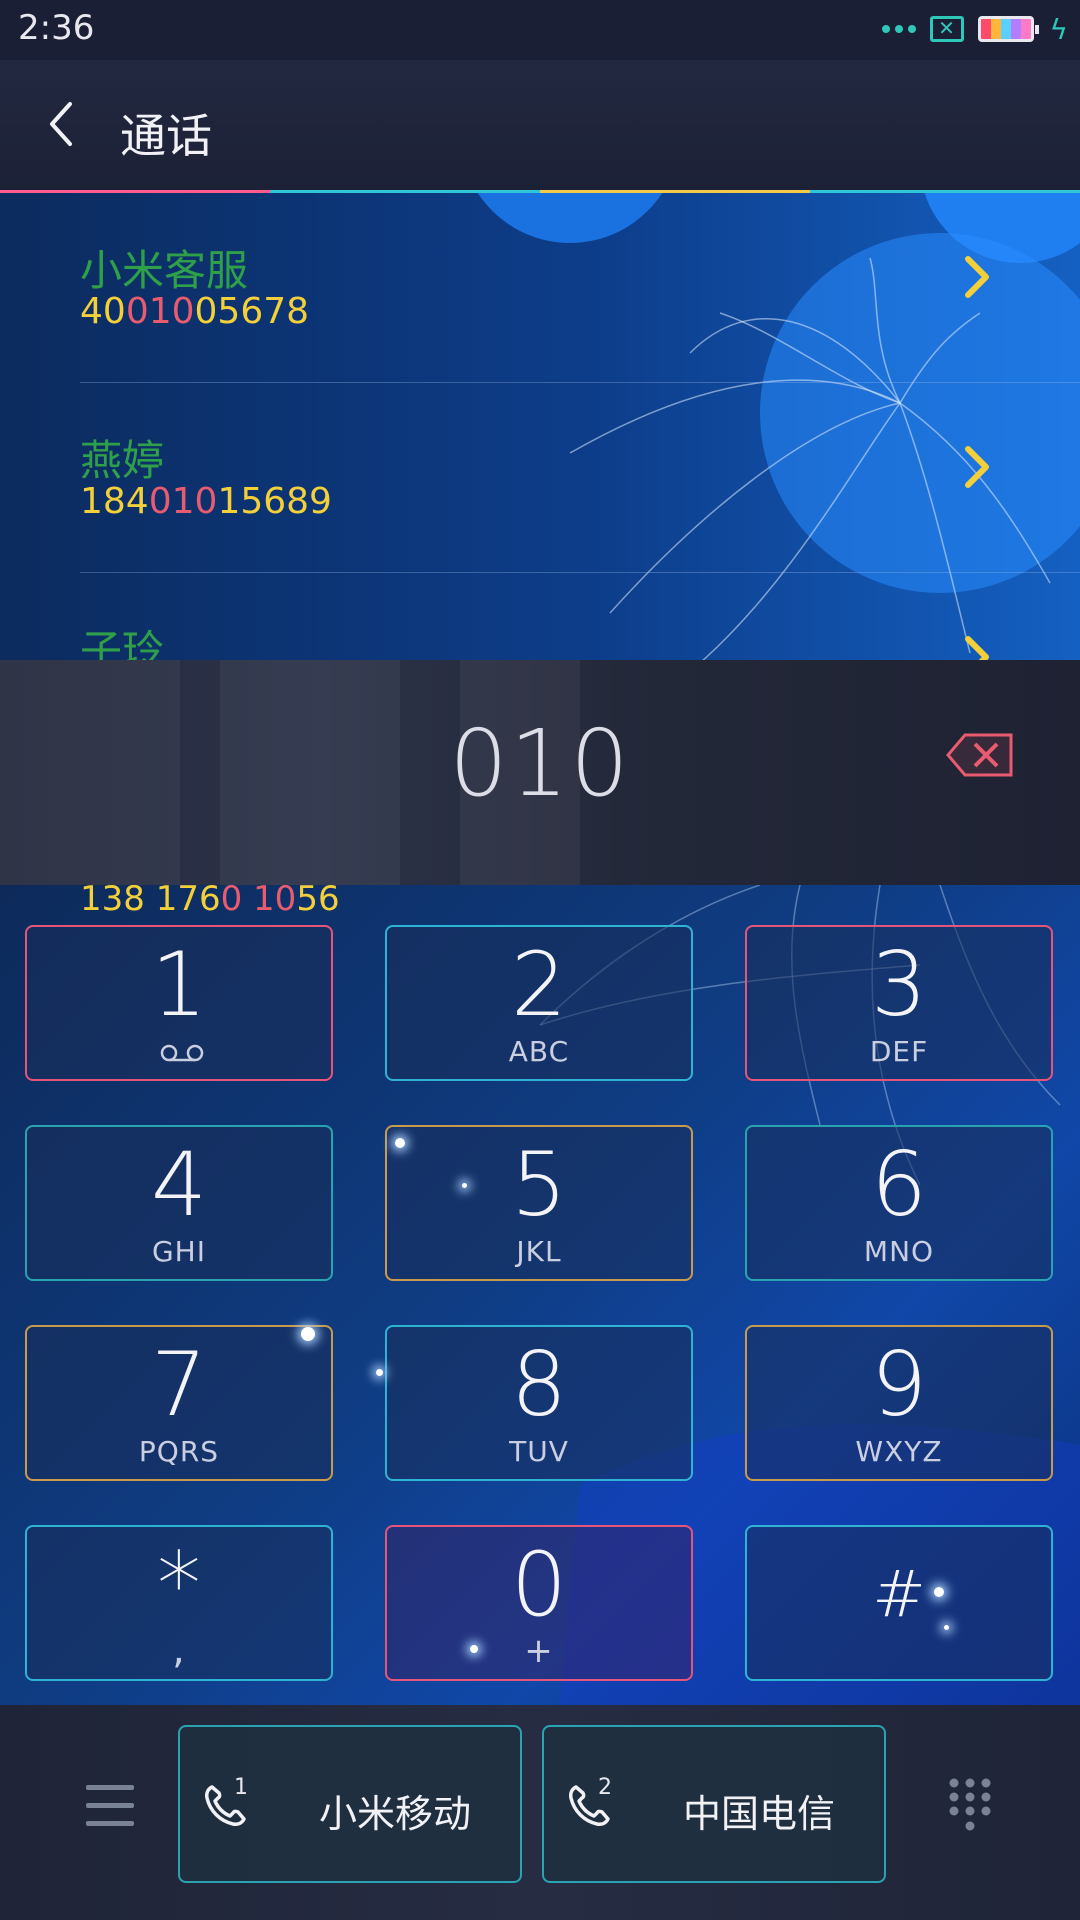  What do you see at coordinates (539, 1384) in the screenshot?
I see `key-digit: 8` at bounding box center [539, 1384].